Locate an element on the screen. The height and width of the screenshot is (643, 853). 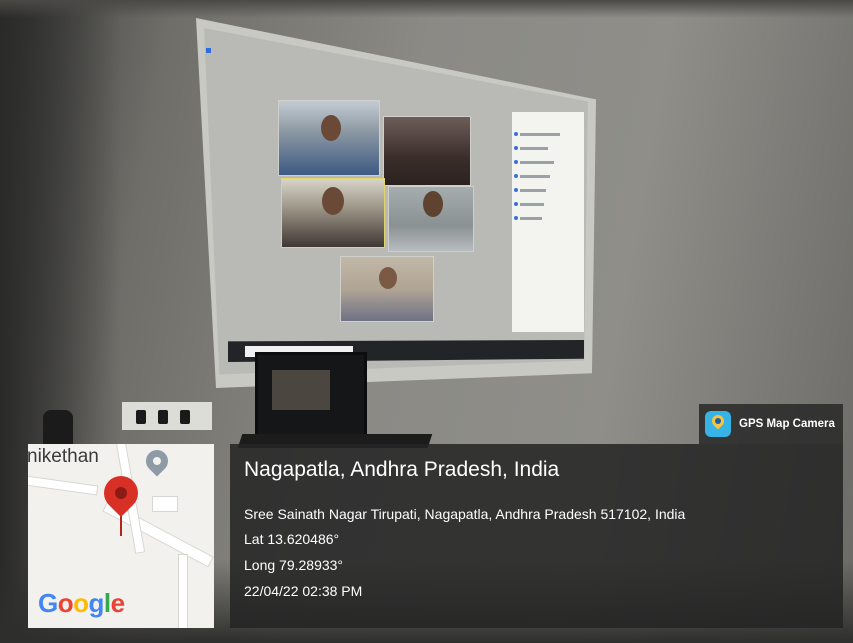
map-thumbnail: nikethan Google is located at coordinates (121, 536).